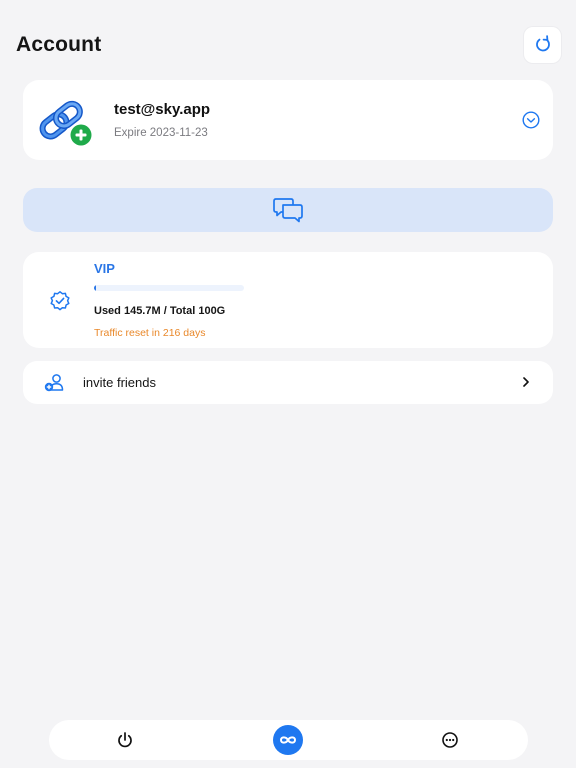  What do you see at coordinates (288, 120) in the screenshot?
I see `account-card: test@sky.app Expire 2023-11-23` at bounding box center [288, 120].